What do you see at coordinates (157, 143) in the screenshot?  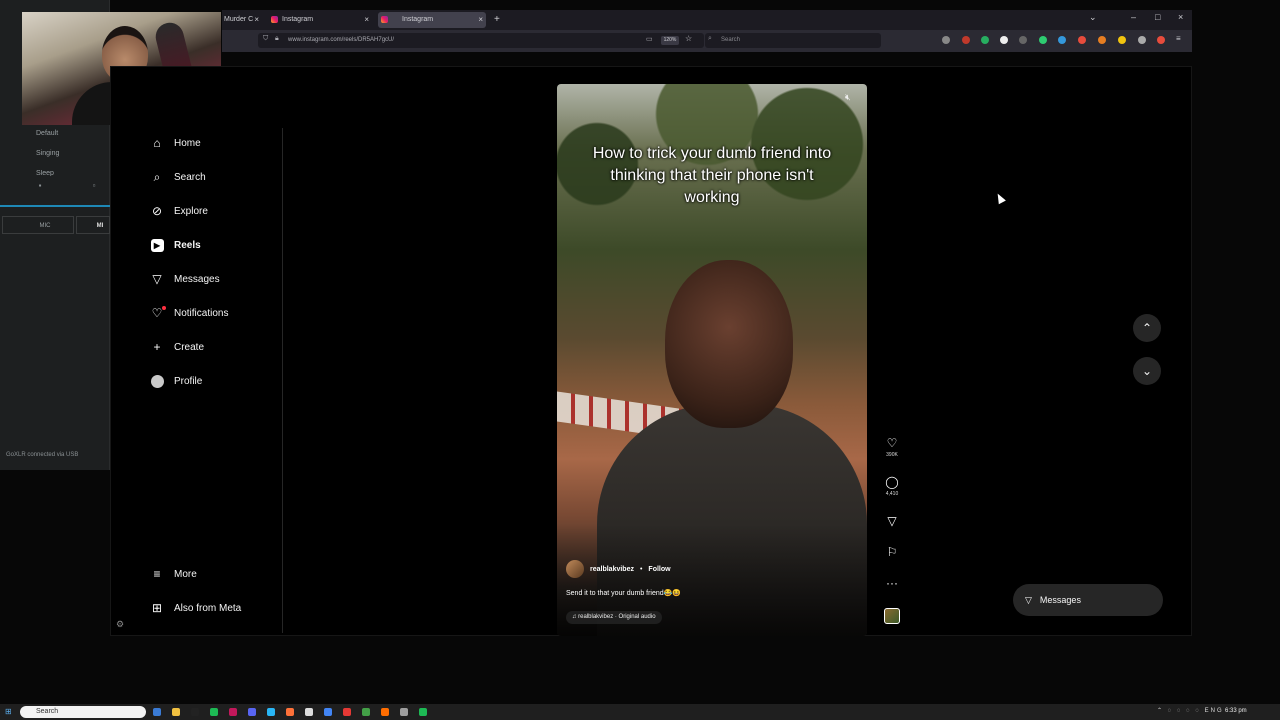 I see `home-icon: ⌂` at bounding box center [157, 143].